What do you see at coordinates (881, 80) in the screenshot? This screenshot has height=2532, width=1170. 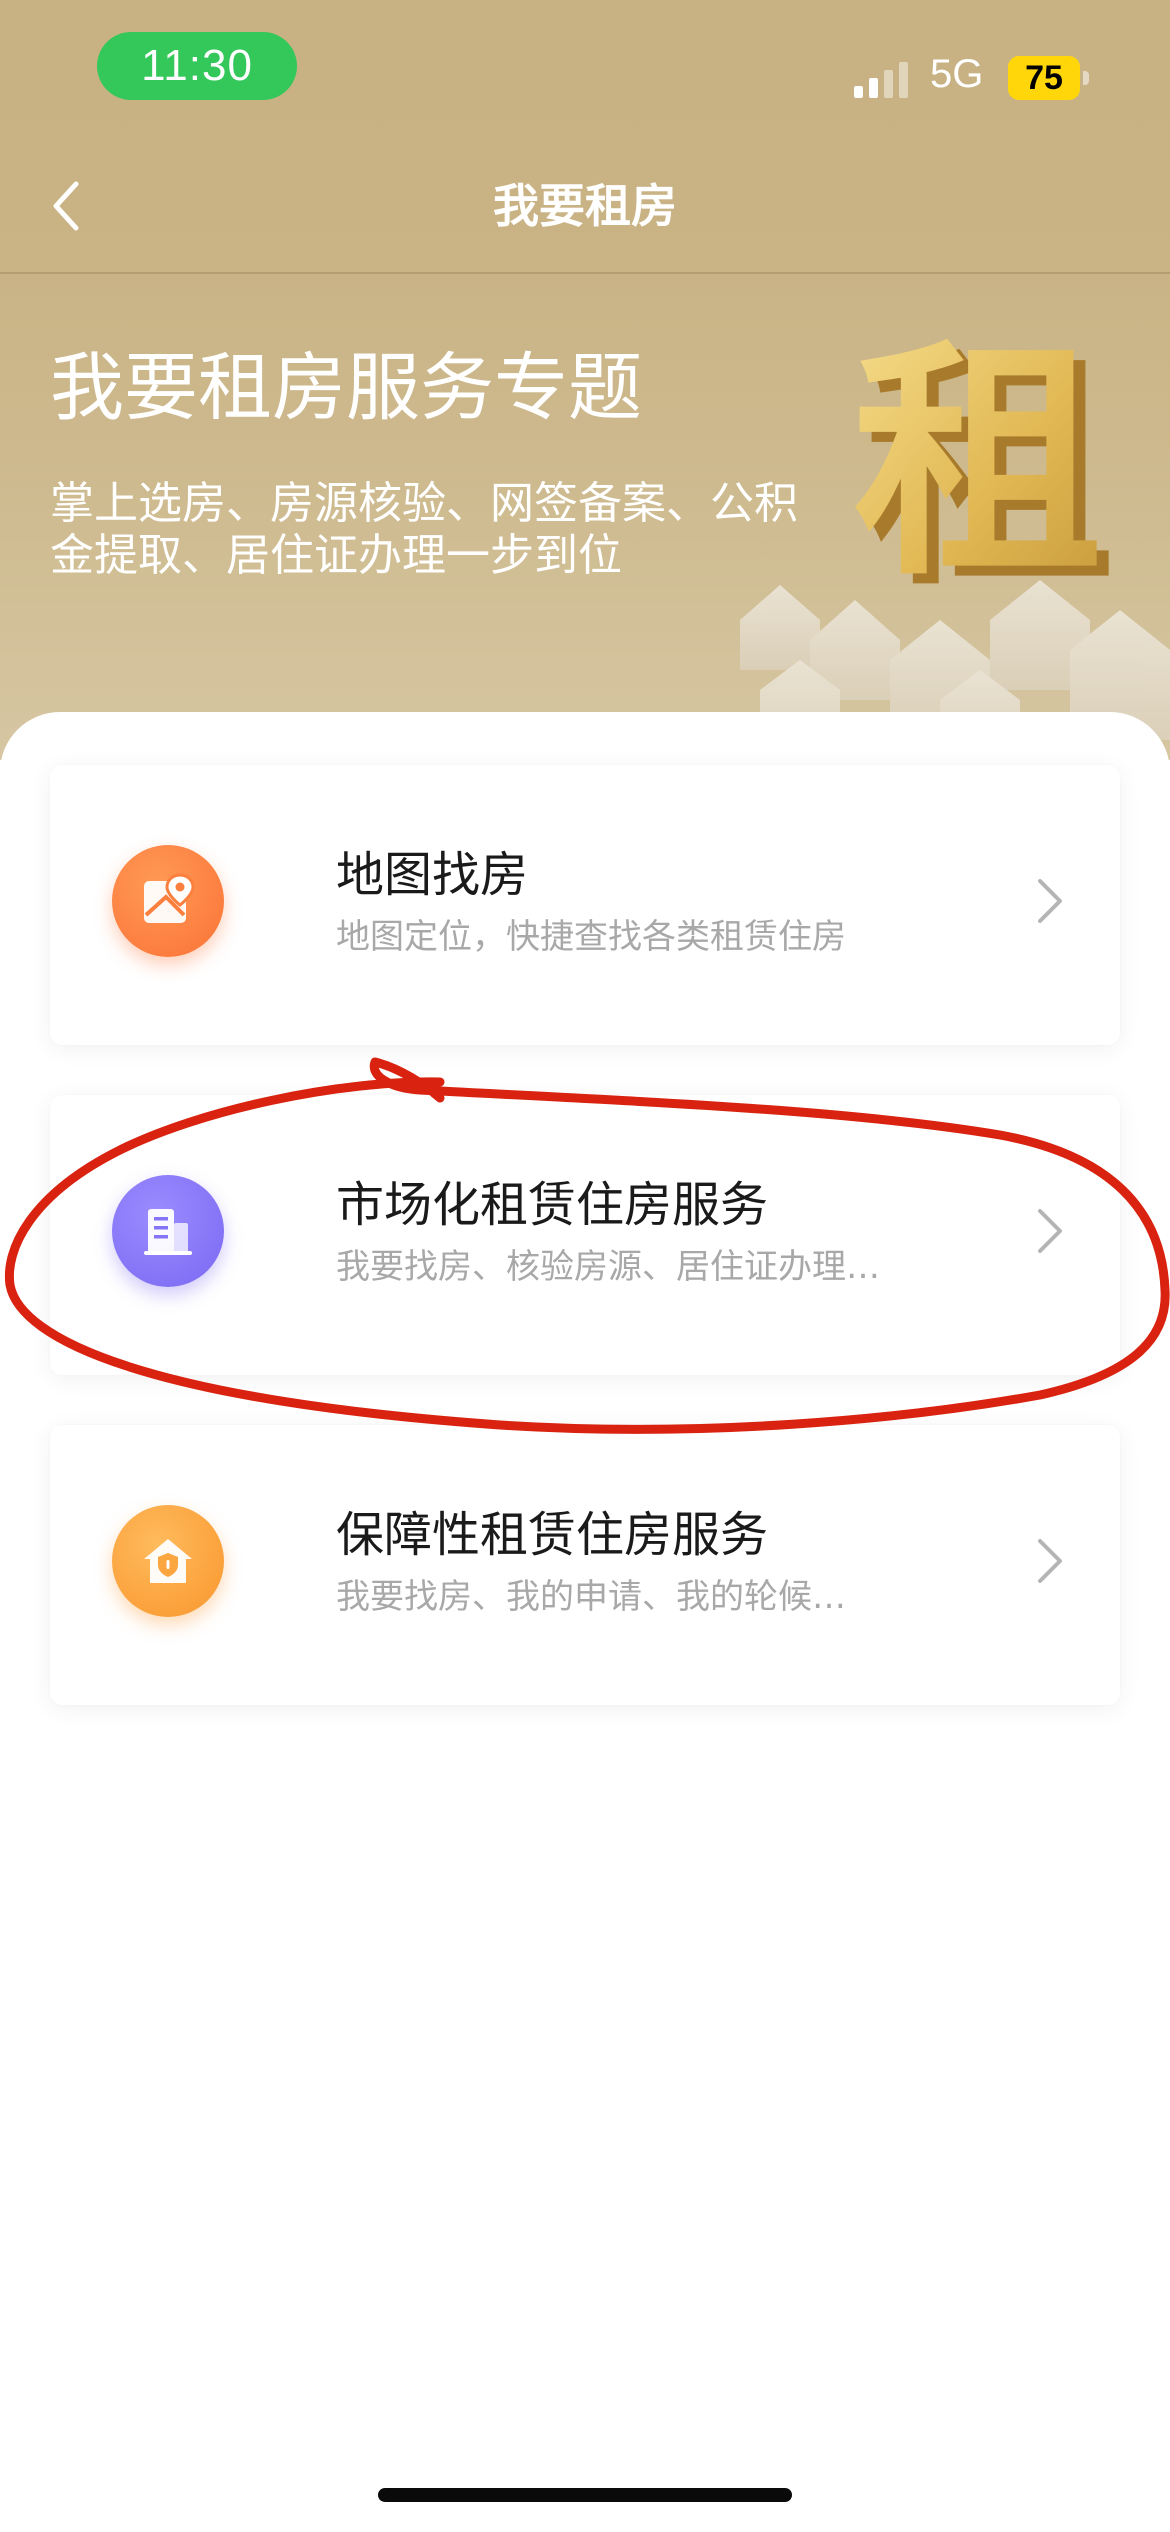 I see `cellular-signal-icon` at bounding box center [881, 80].